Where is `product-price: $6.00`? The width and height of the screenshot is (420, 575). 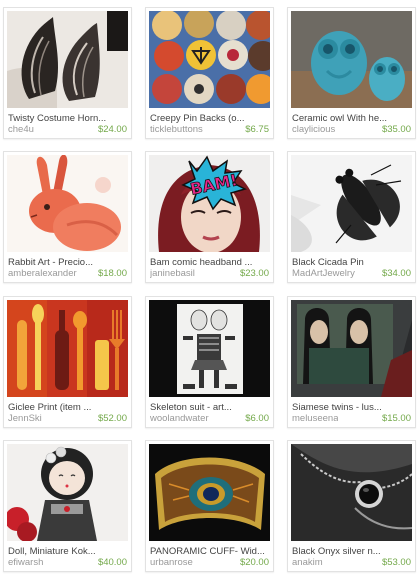 product-price: $6.00 is located at coordinates (257, 418).